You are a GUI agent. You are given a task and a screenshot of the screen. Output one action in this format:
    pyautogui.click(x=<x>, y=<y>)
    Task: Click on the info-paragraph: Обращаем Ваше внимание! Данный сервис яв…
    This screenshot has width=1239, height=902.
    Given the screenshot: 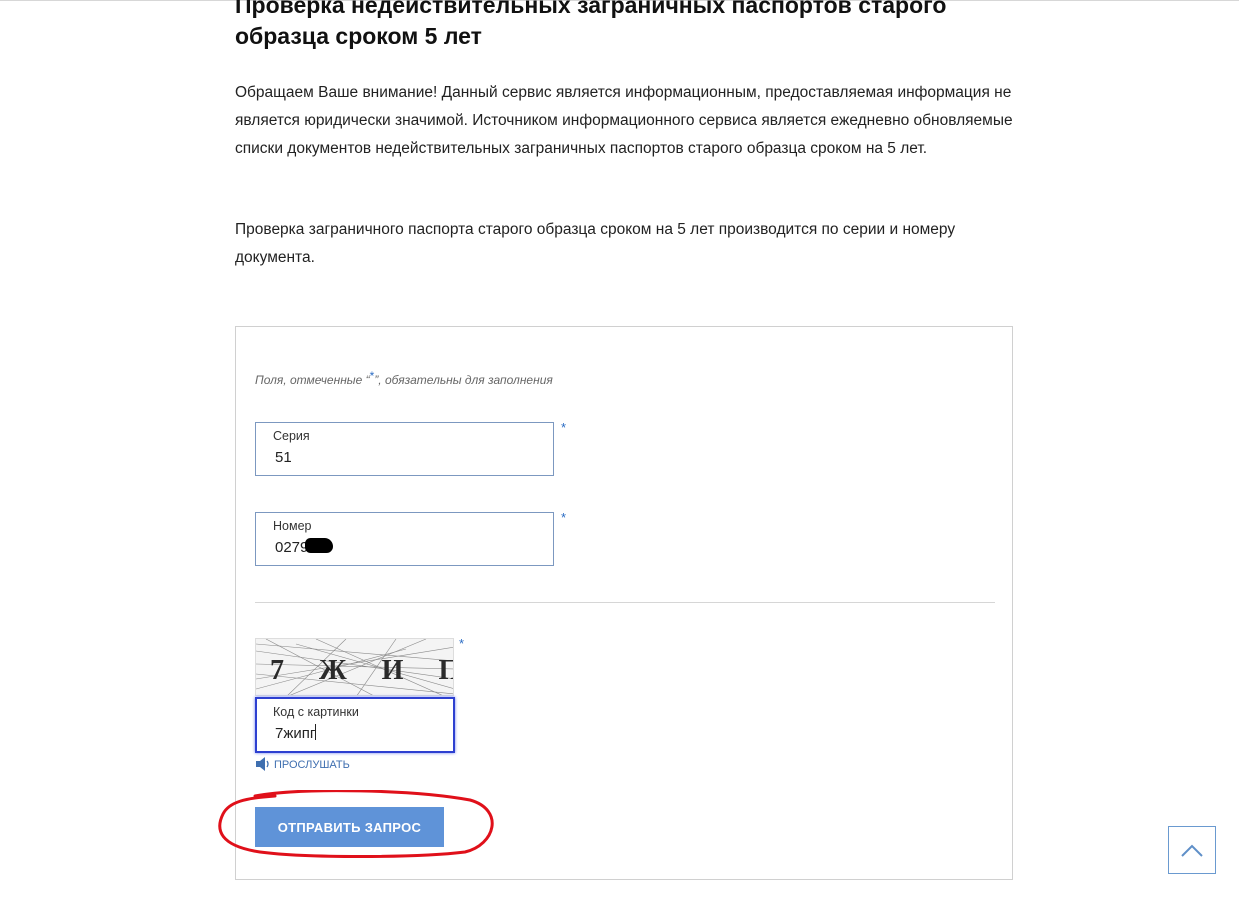 What is the action you would take?
    pyautogui.click(x=624, y=120)
    